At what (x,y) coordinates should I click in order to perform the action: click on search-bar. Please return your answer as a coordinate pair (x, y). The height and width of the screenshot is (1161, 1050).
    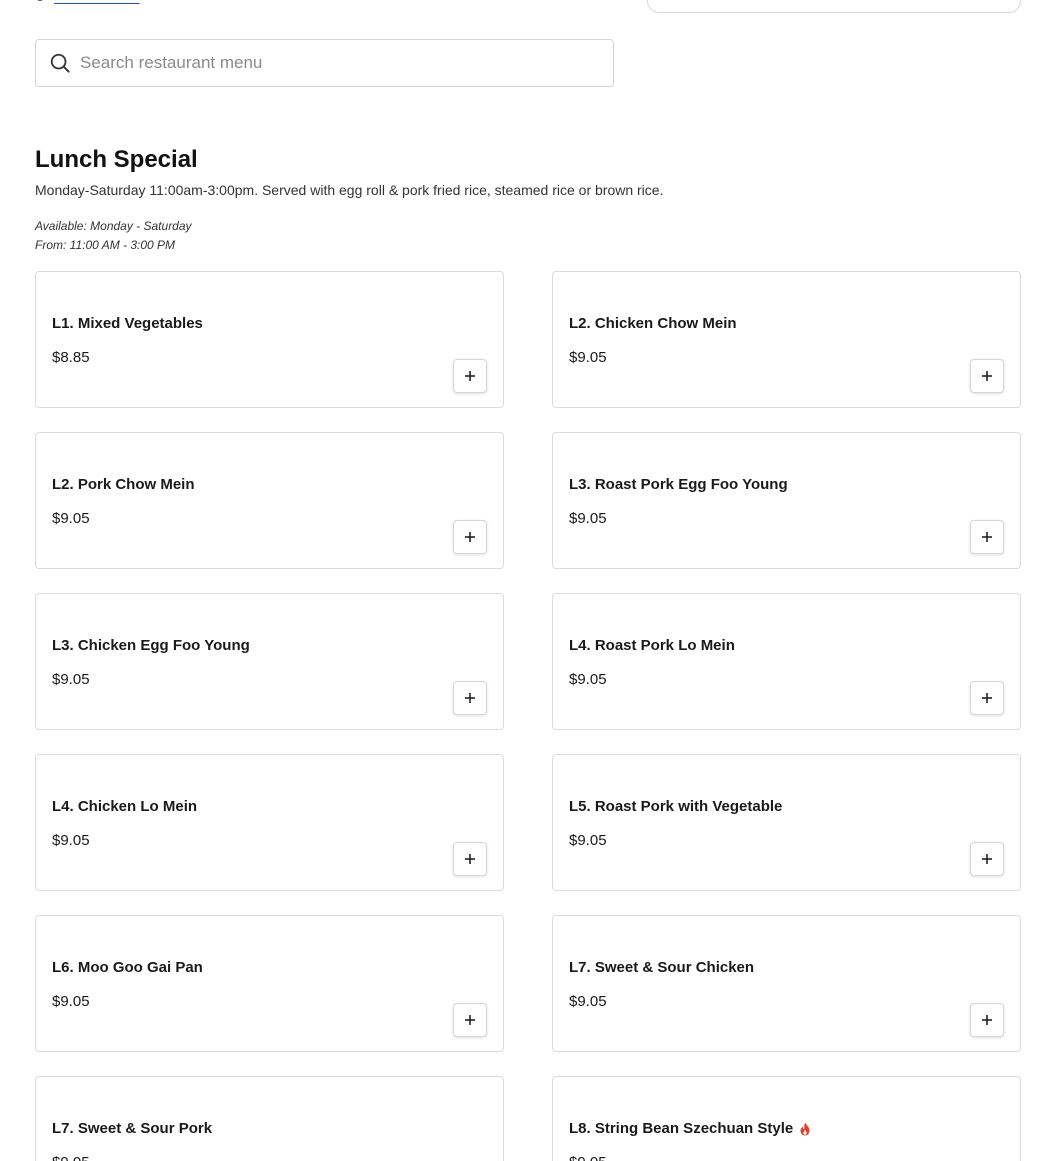
    Looking at the image, I should click on (324, 63).